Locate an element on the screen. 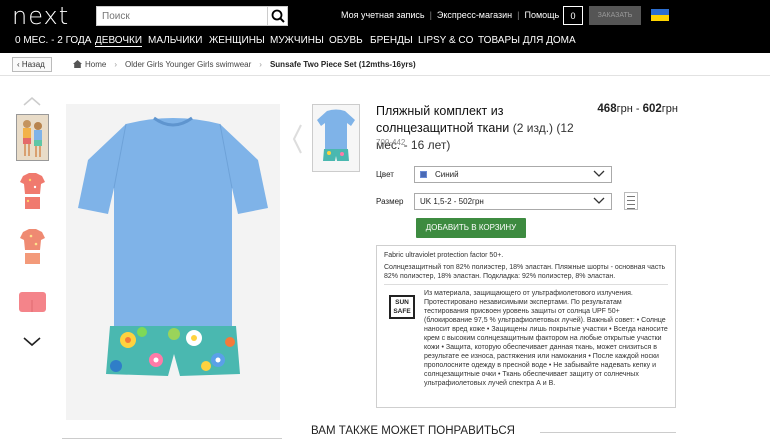  size-label: Размер is located at coordinates (390, 201).